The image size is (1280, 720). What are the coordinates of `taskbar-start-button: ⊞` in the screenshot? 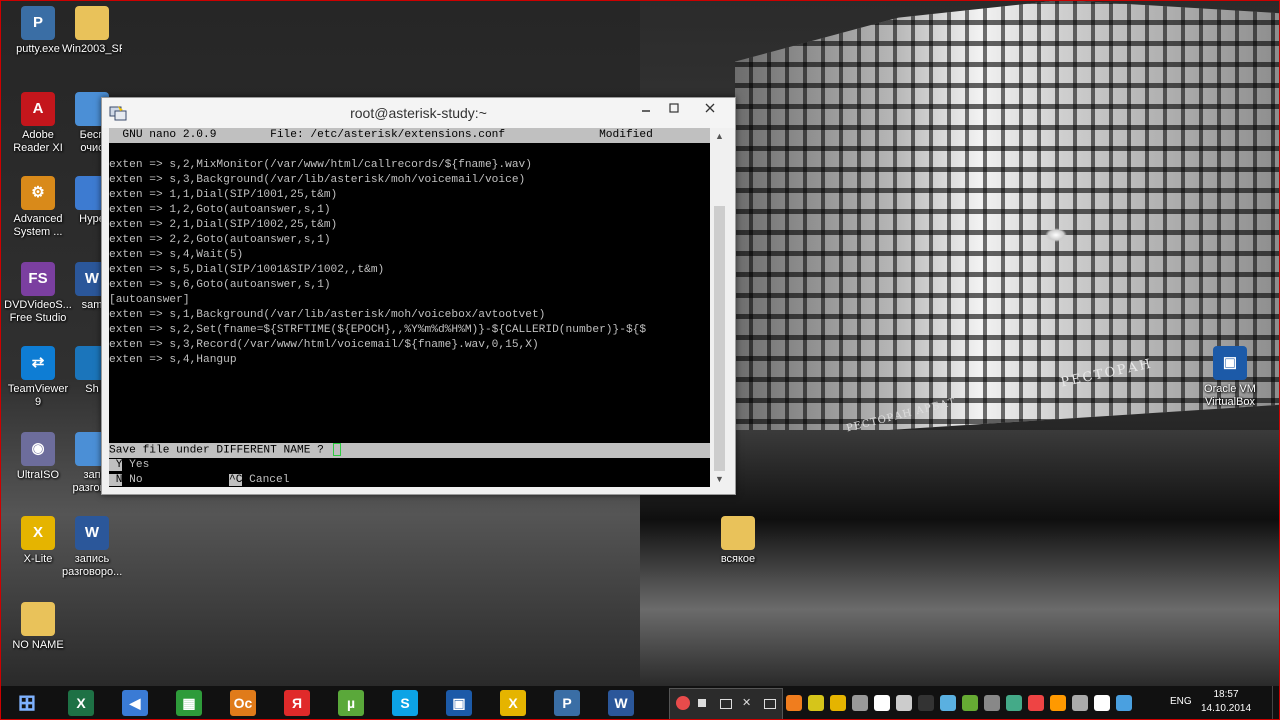 It's located at (27, 703).